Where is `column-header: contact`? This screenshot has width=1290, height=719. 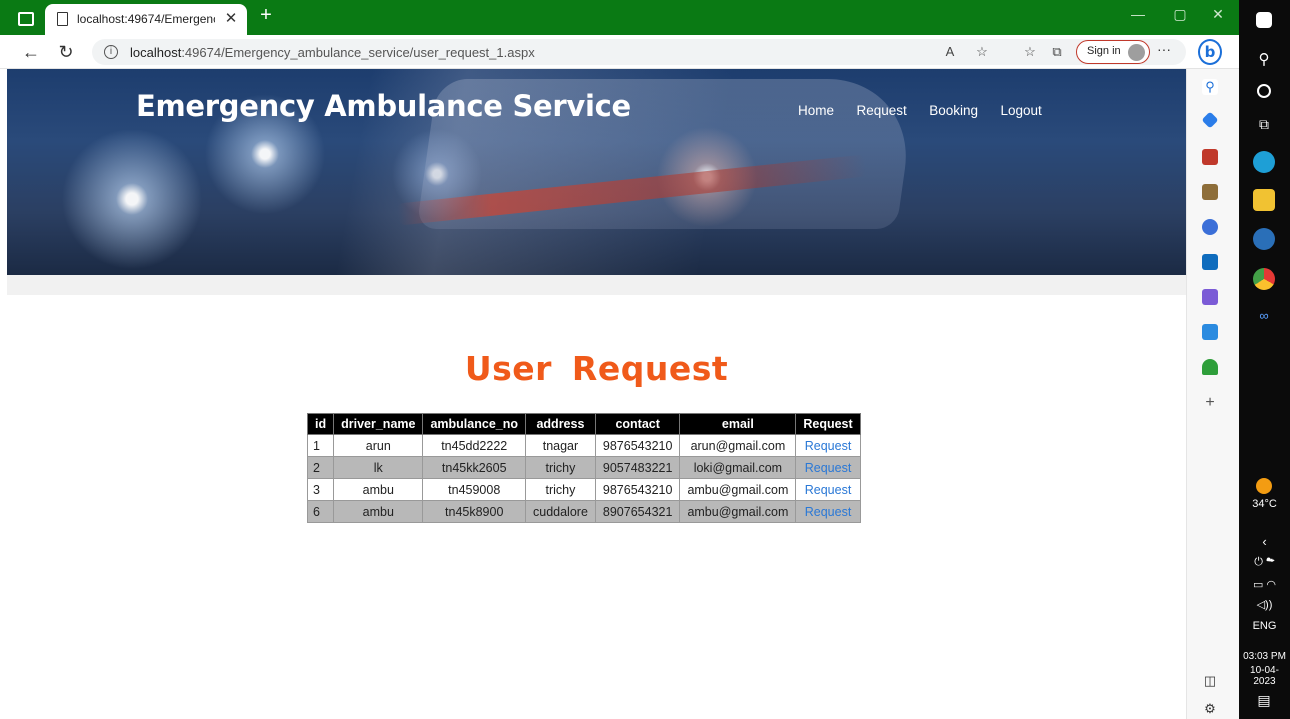
column-header: contact is located at coordinates (637, 424).